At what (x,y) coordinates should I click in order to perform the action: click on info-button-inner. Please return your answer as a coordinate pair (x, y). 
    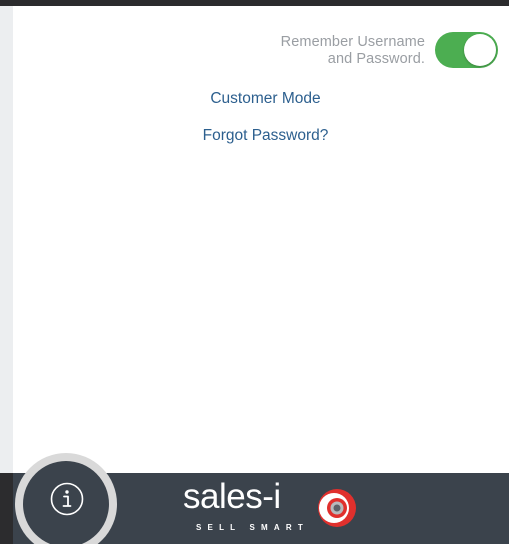
    Looking at the image, I should click on (66, 502).